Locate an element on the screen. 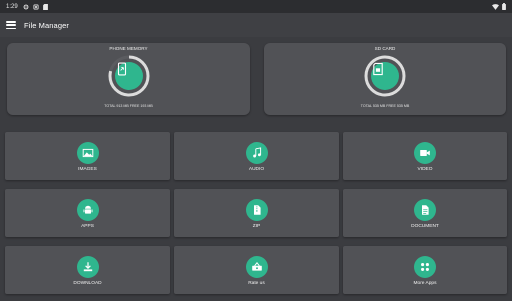 The image size is (512, 301). phone-memory-title: PHONE MEMORY is located at coordinates (128, 48).